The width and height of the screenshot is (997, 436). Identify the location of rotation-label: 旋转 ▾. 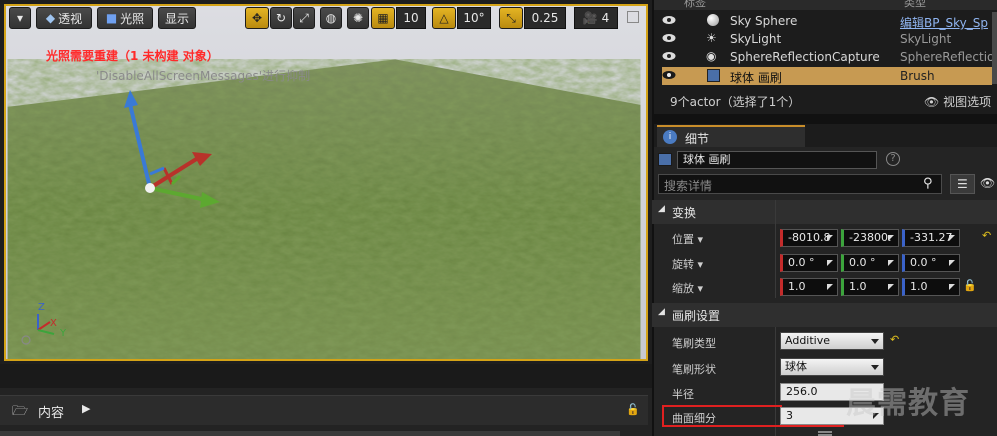
(687, 264).